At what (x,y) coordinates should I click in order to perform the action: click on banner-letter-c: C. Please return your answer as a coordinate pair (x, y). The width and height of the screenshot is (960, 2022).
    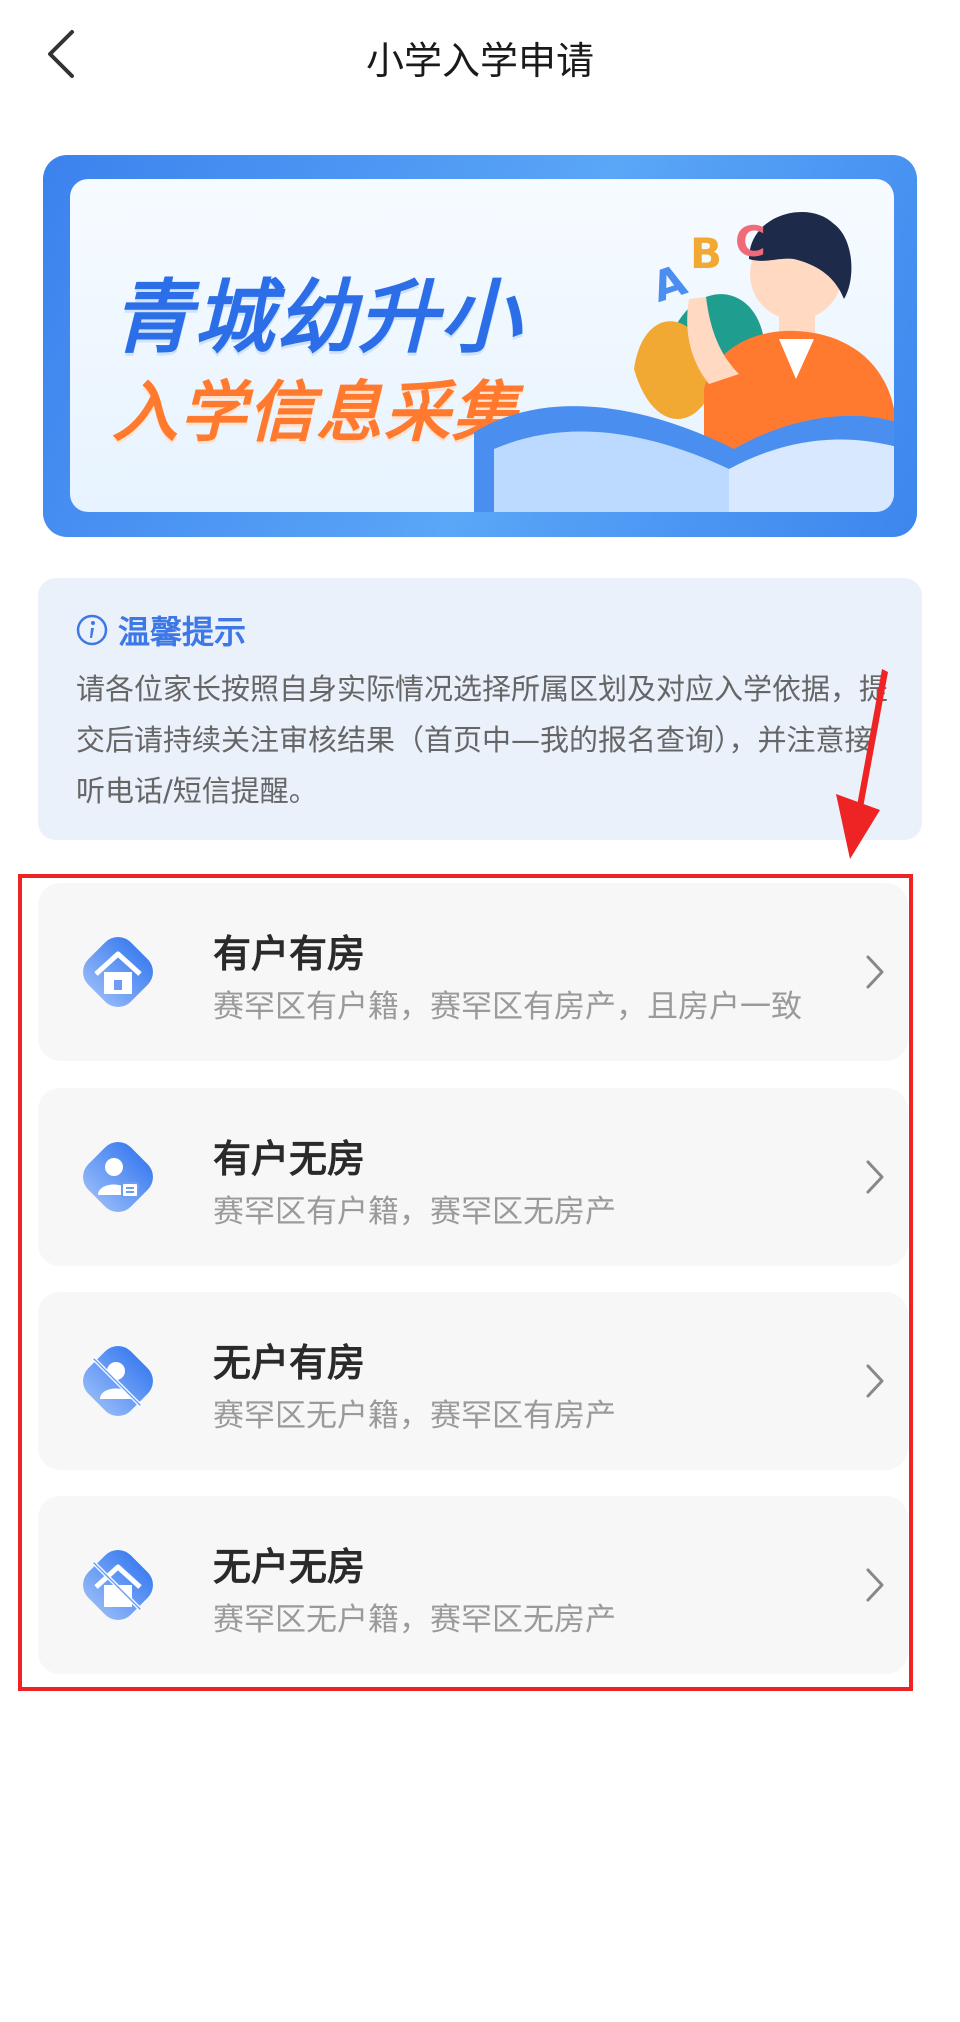
    Looking at the image, I should click on (750, 241).